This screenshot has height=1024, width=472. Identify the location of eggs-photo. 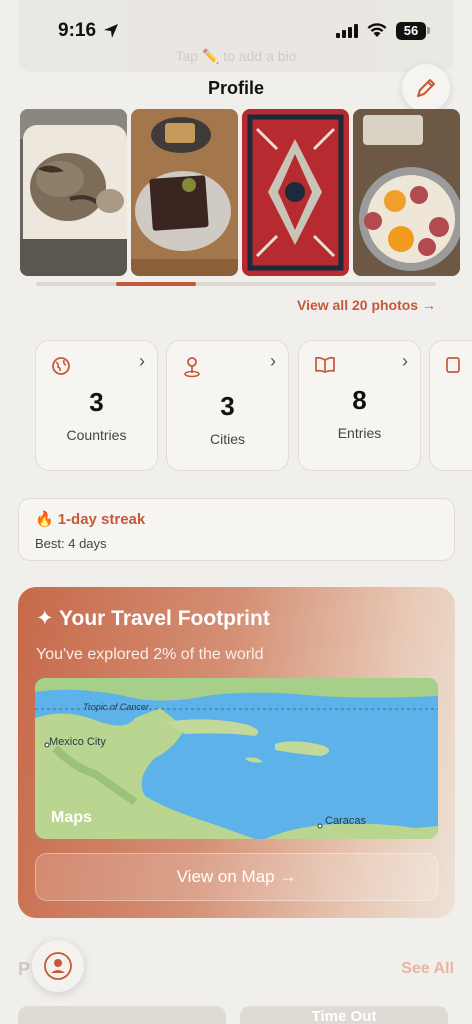
(406, 192).